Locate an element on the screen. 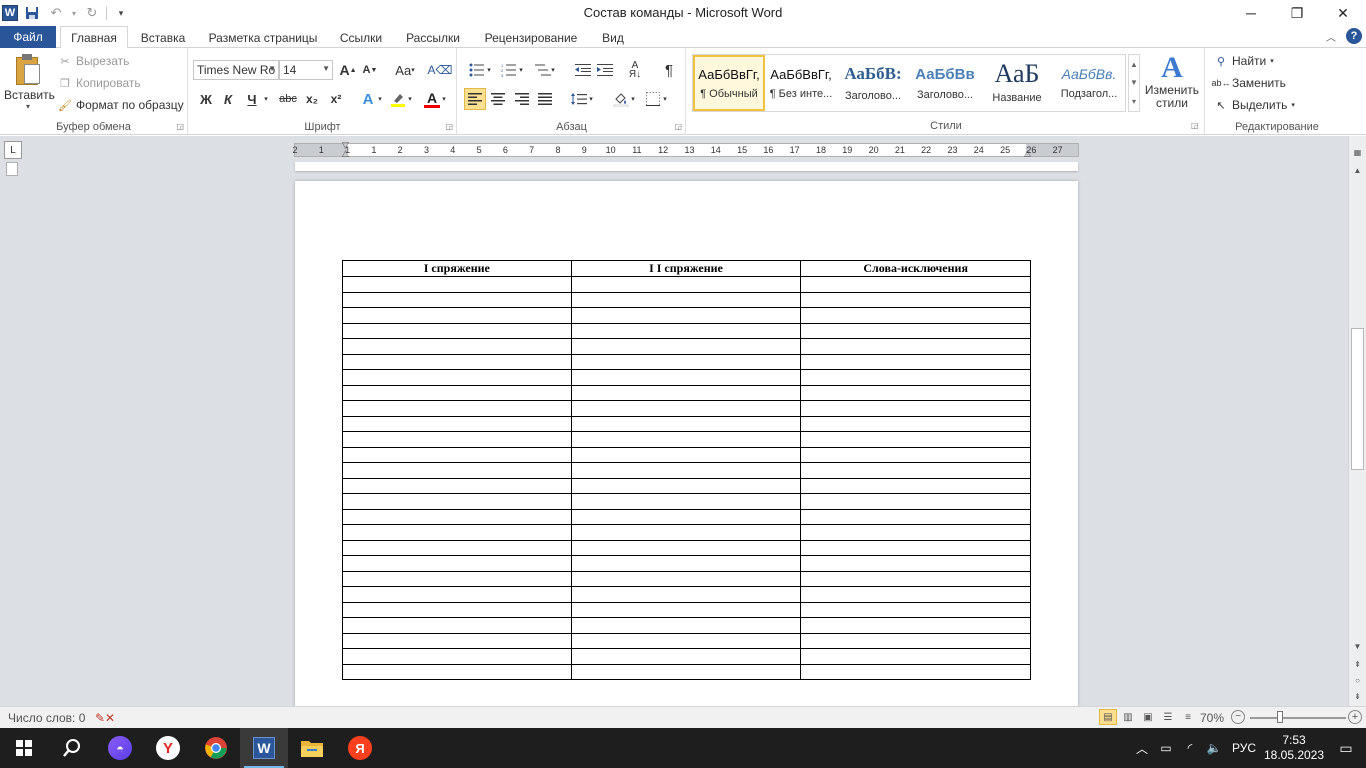  clear-formatting-icon: A⌫ is located at coordinates (440, 70).